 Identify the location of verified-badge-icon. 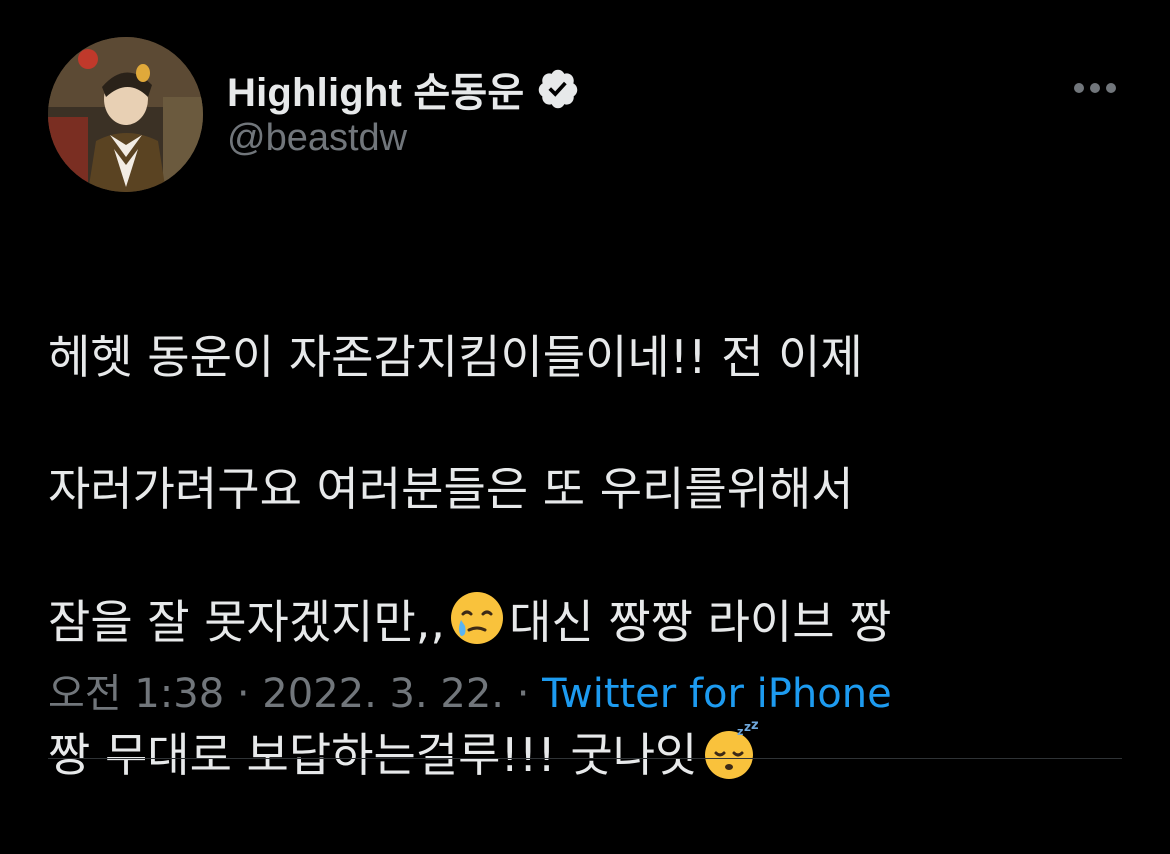
(558, 89).